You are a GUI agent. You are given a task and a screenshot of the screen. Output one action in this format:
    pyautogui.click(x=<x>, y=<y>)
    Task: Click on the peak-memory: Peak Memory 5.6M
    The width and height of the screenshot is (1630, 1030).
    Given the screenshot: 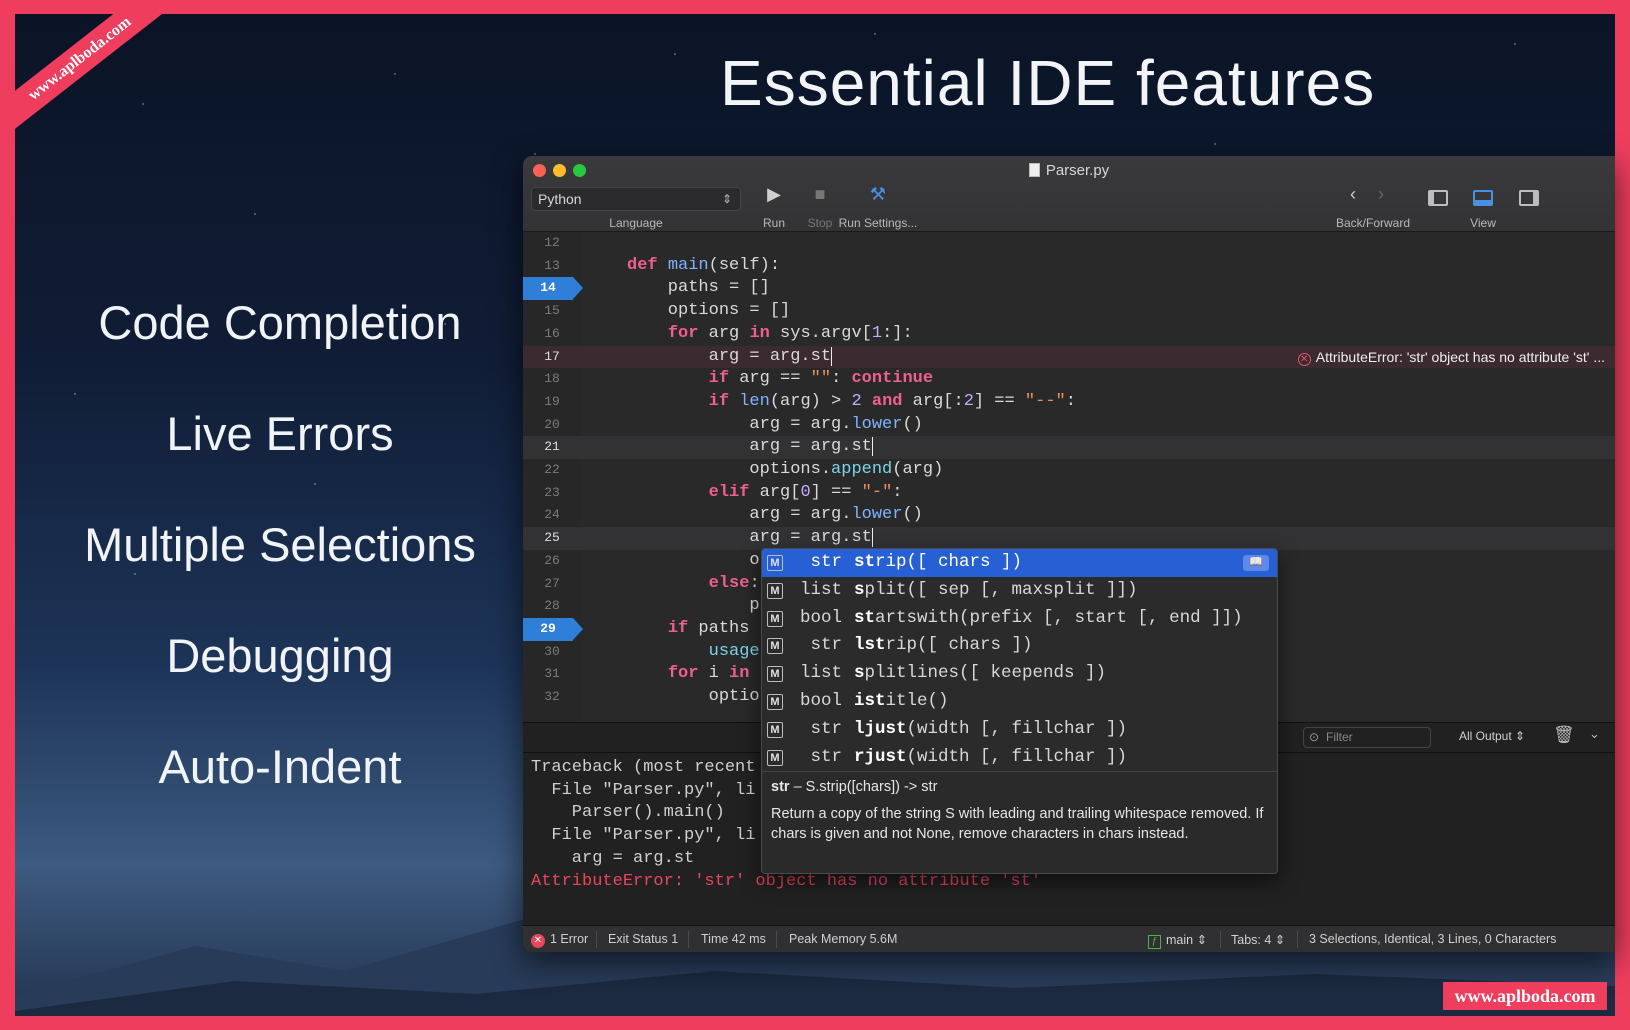 What is the action you would take?
    pyautogui.click(x=843, y=939)
    